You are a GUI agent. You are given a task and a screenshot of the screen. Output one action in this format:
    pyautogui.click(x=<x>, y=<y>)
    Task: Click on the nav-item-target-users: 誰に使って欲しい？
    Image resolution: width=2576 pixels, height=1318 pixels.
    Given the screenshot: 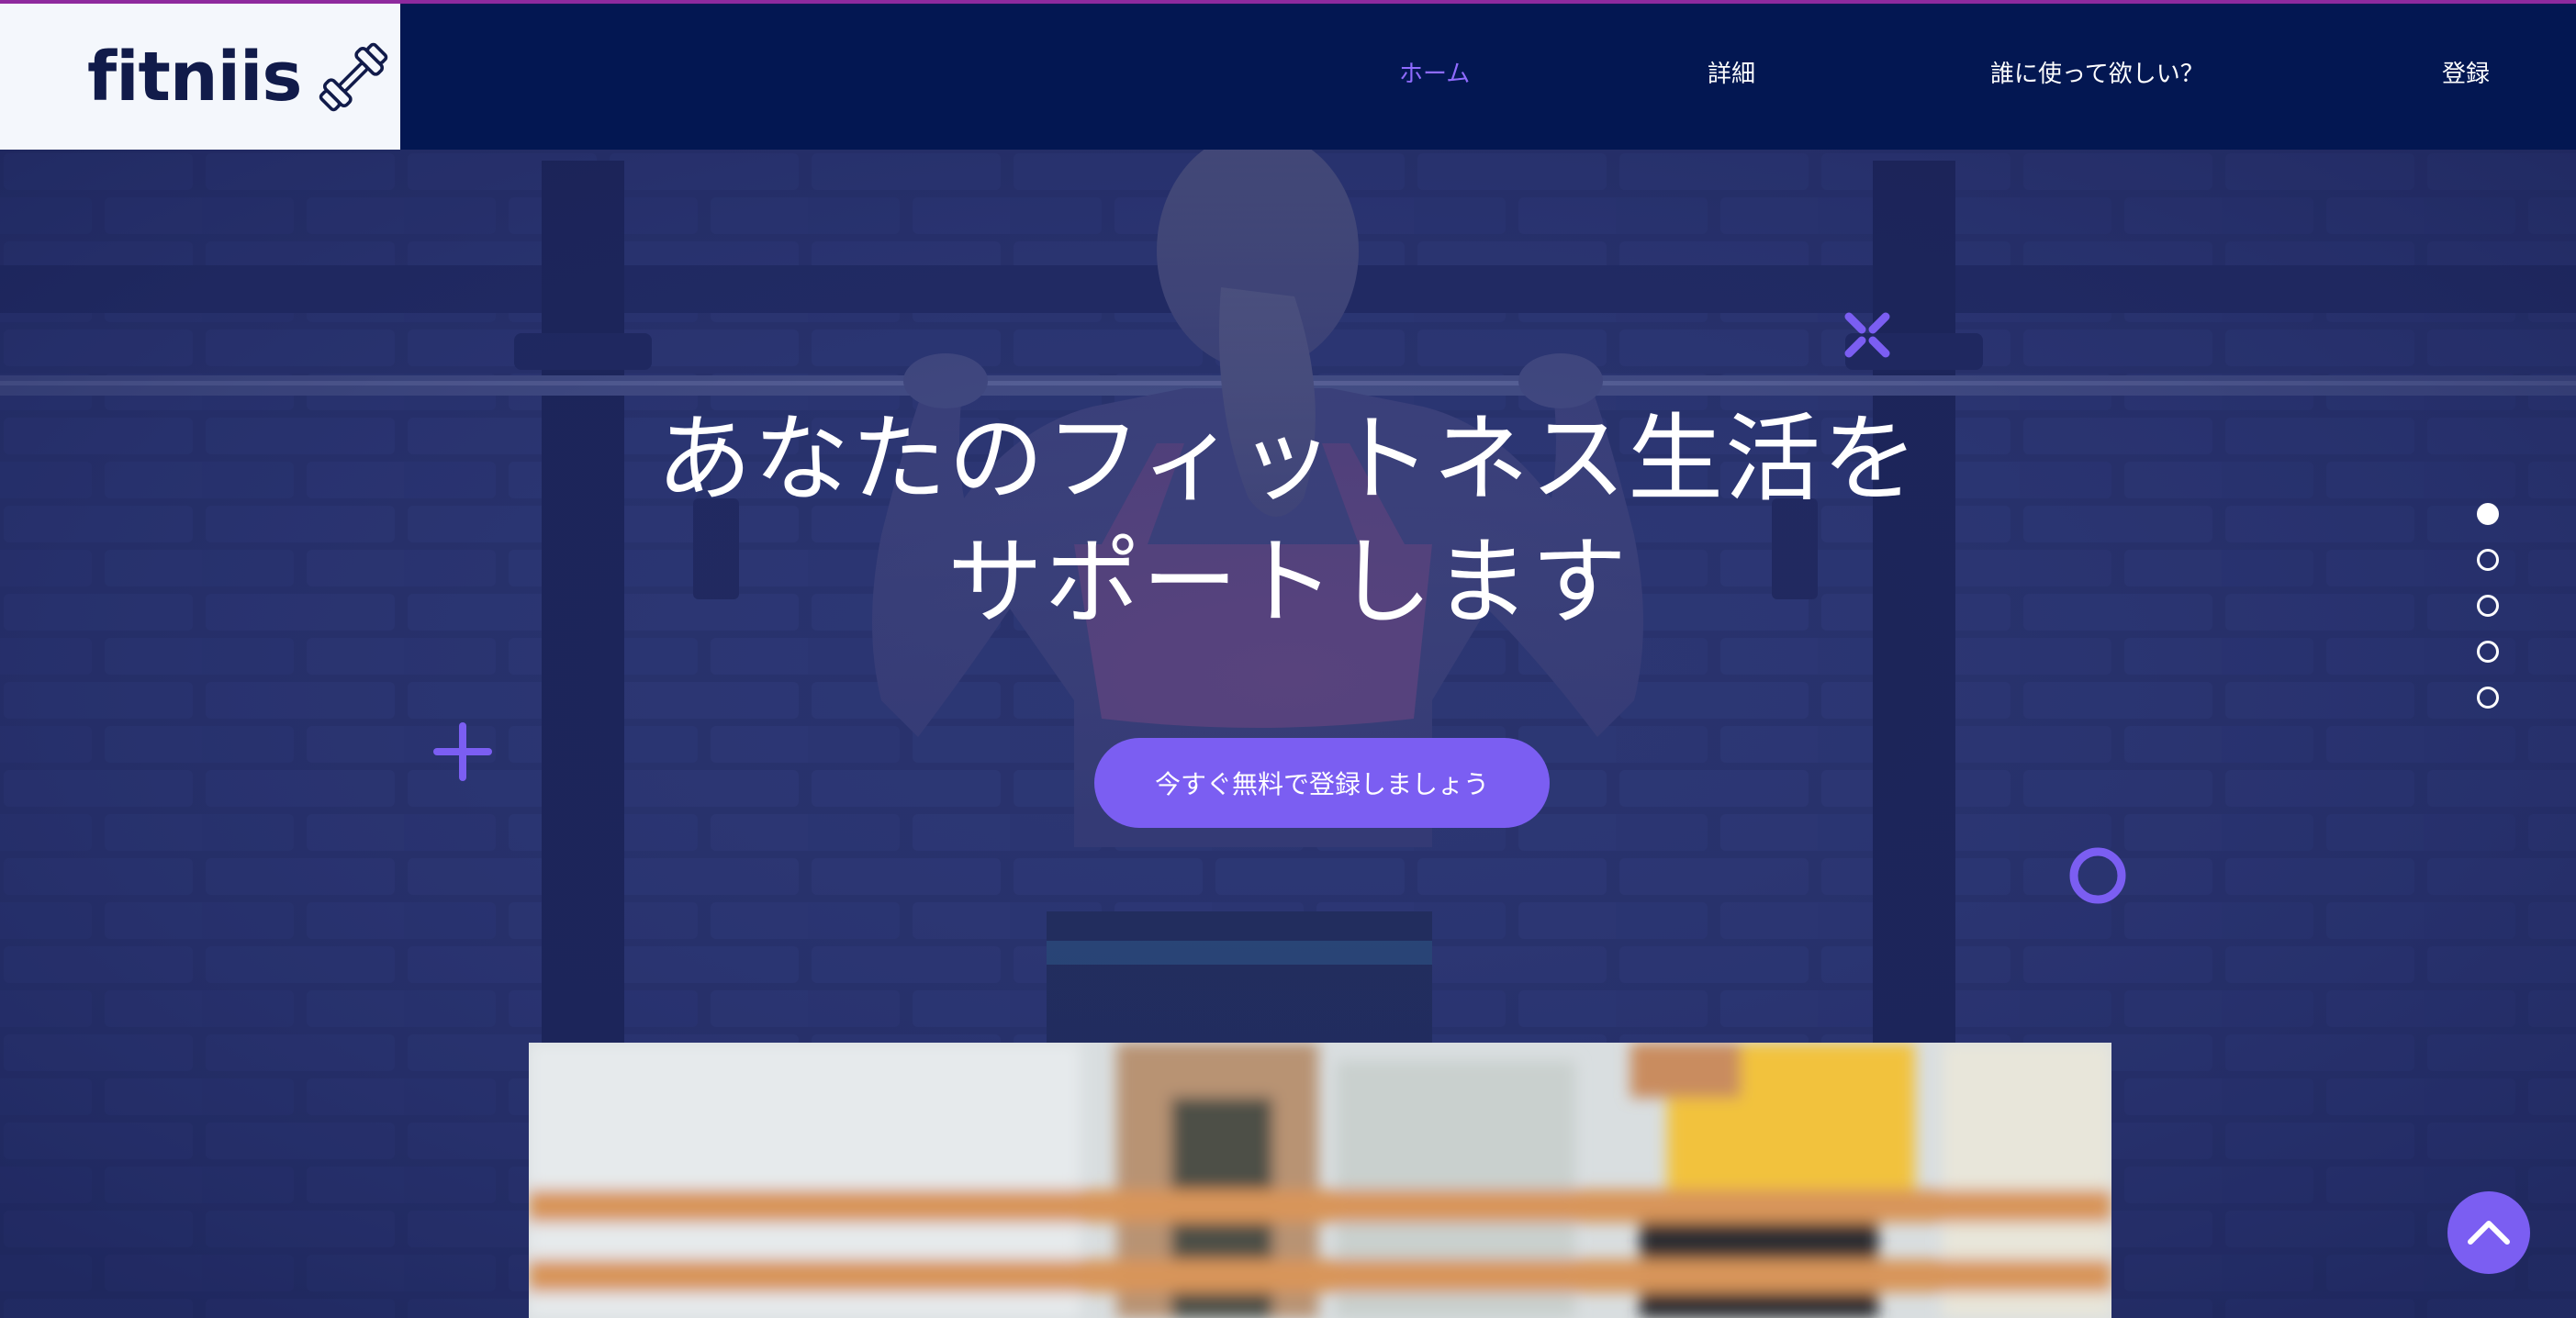 What is the action you would take?
    pyautogui.click(x=2097, y=72)
    